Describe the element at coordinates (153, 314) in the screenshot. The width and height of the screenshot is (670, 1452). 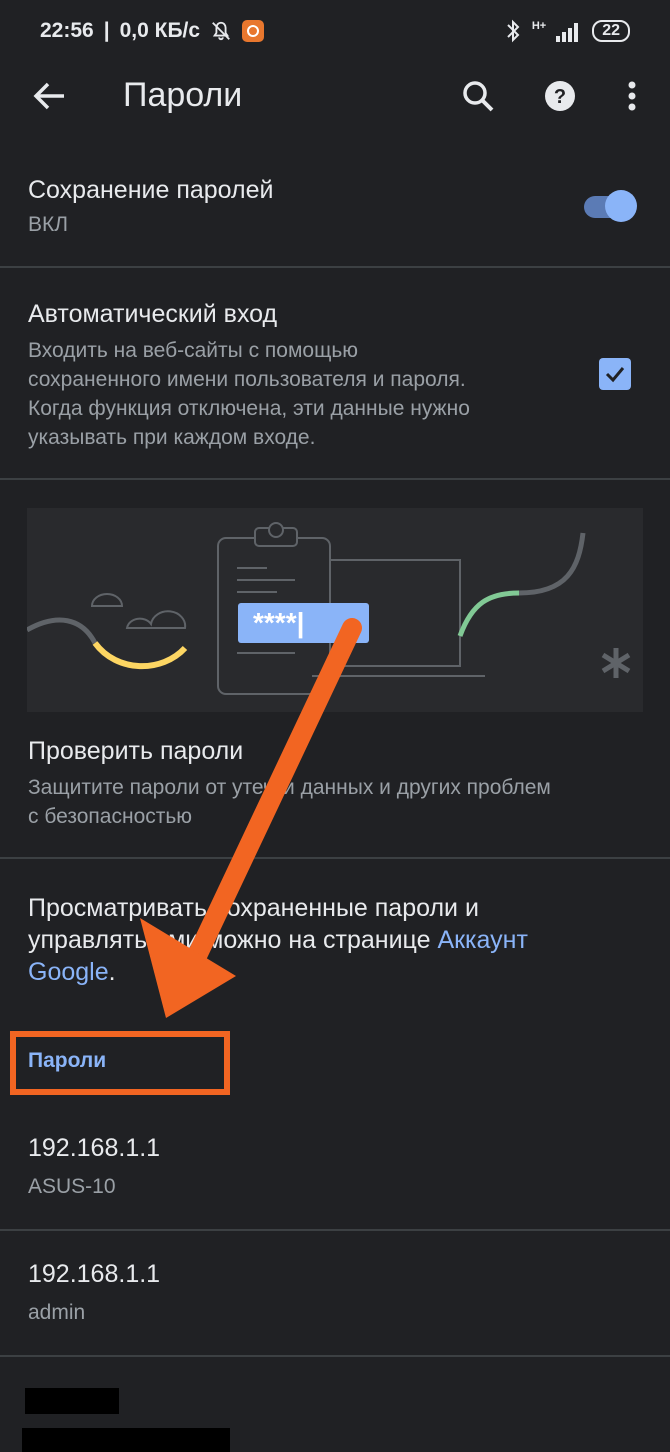
I see `auto-signin-title: Автоматический вход` at that location.